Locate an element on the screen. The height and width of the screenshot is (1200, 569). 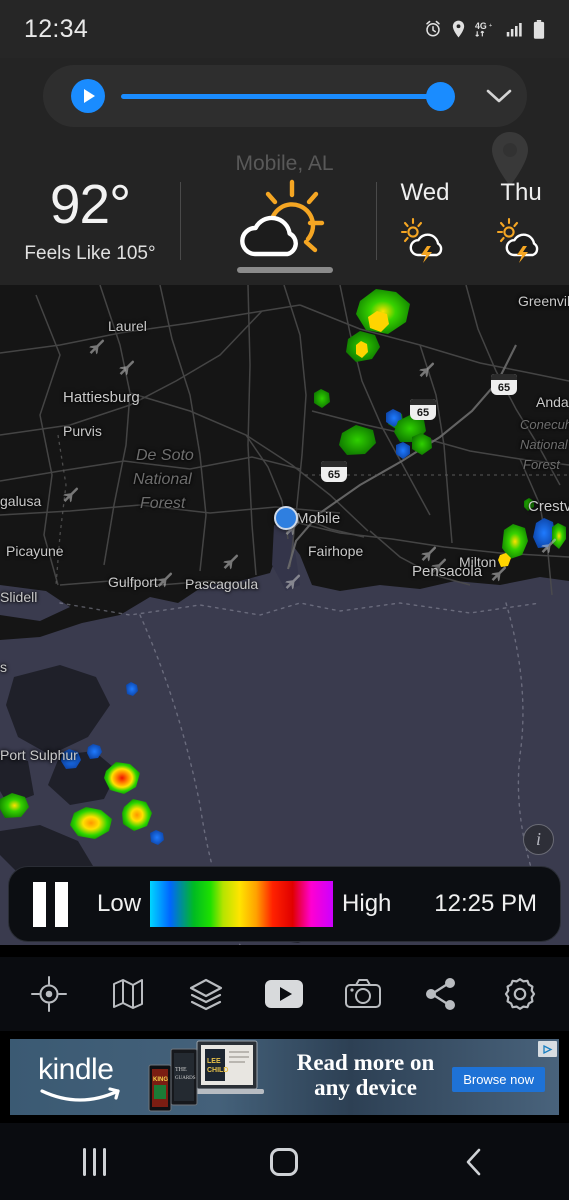
map-label-desoto-1: De Soto is located at coordinates (165, 455).